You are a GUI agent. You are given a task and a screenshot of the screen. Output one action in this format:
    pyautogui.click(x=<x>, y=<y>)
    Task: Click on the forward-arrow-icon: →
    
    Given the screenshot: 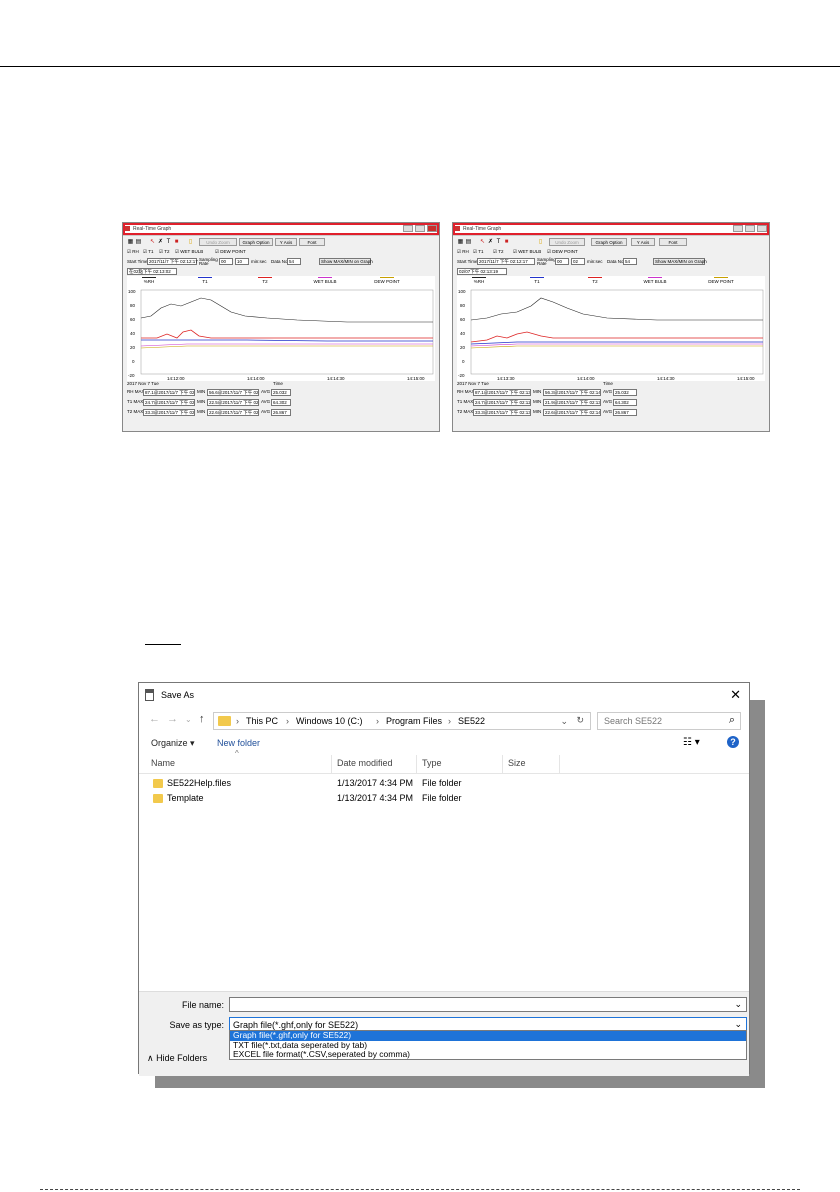 What is the action you would take?
    pyautogui.click(x=172, y=719)
    